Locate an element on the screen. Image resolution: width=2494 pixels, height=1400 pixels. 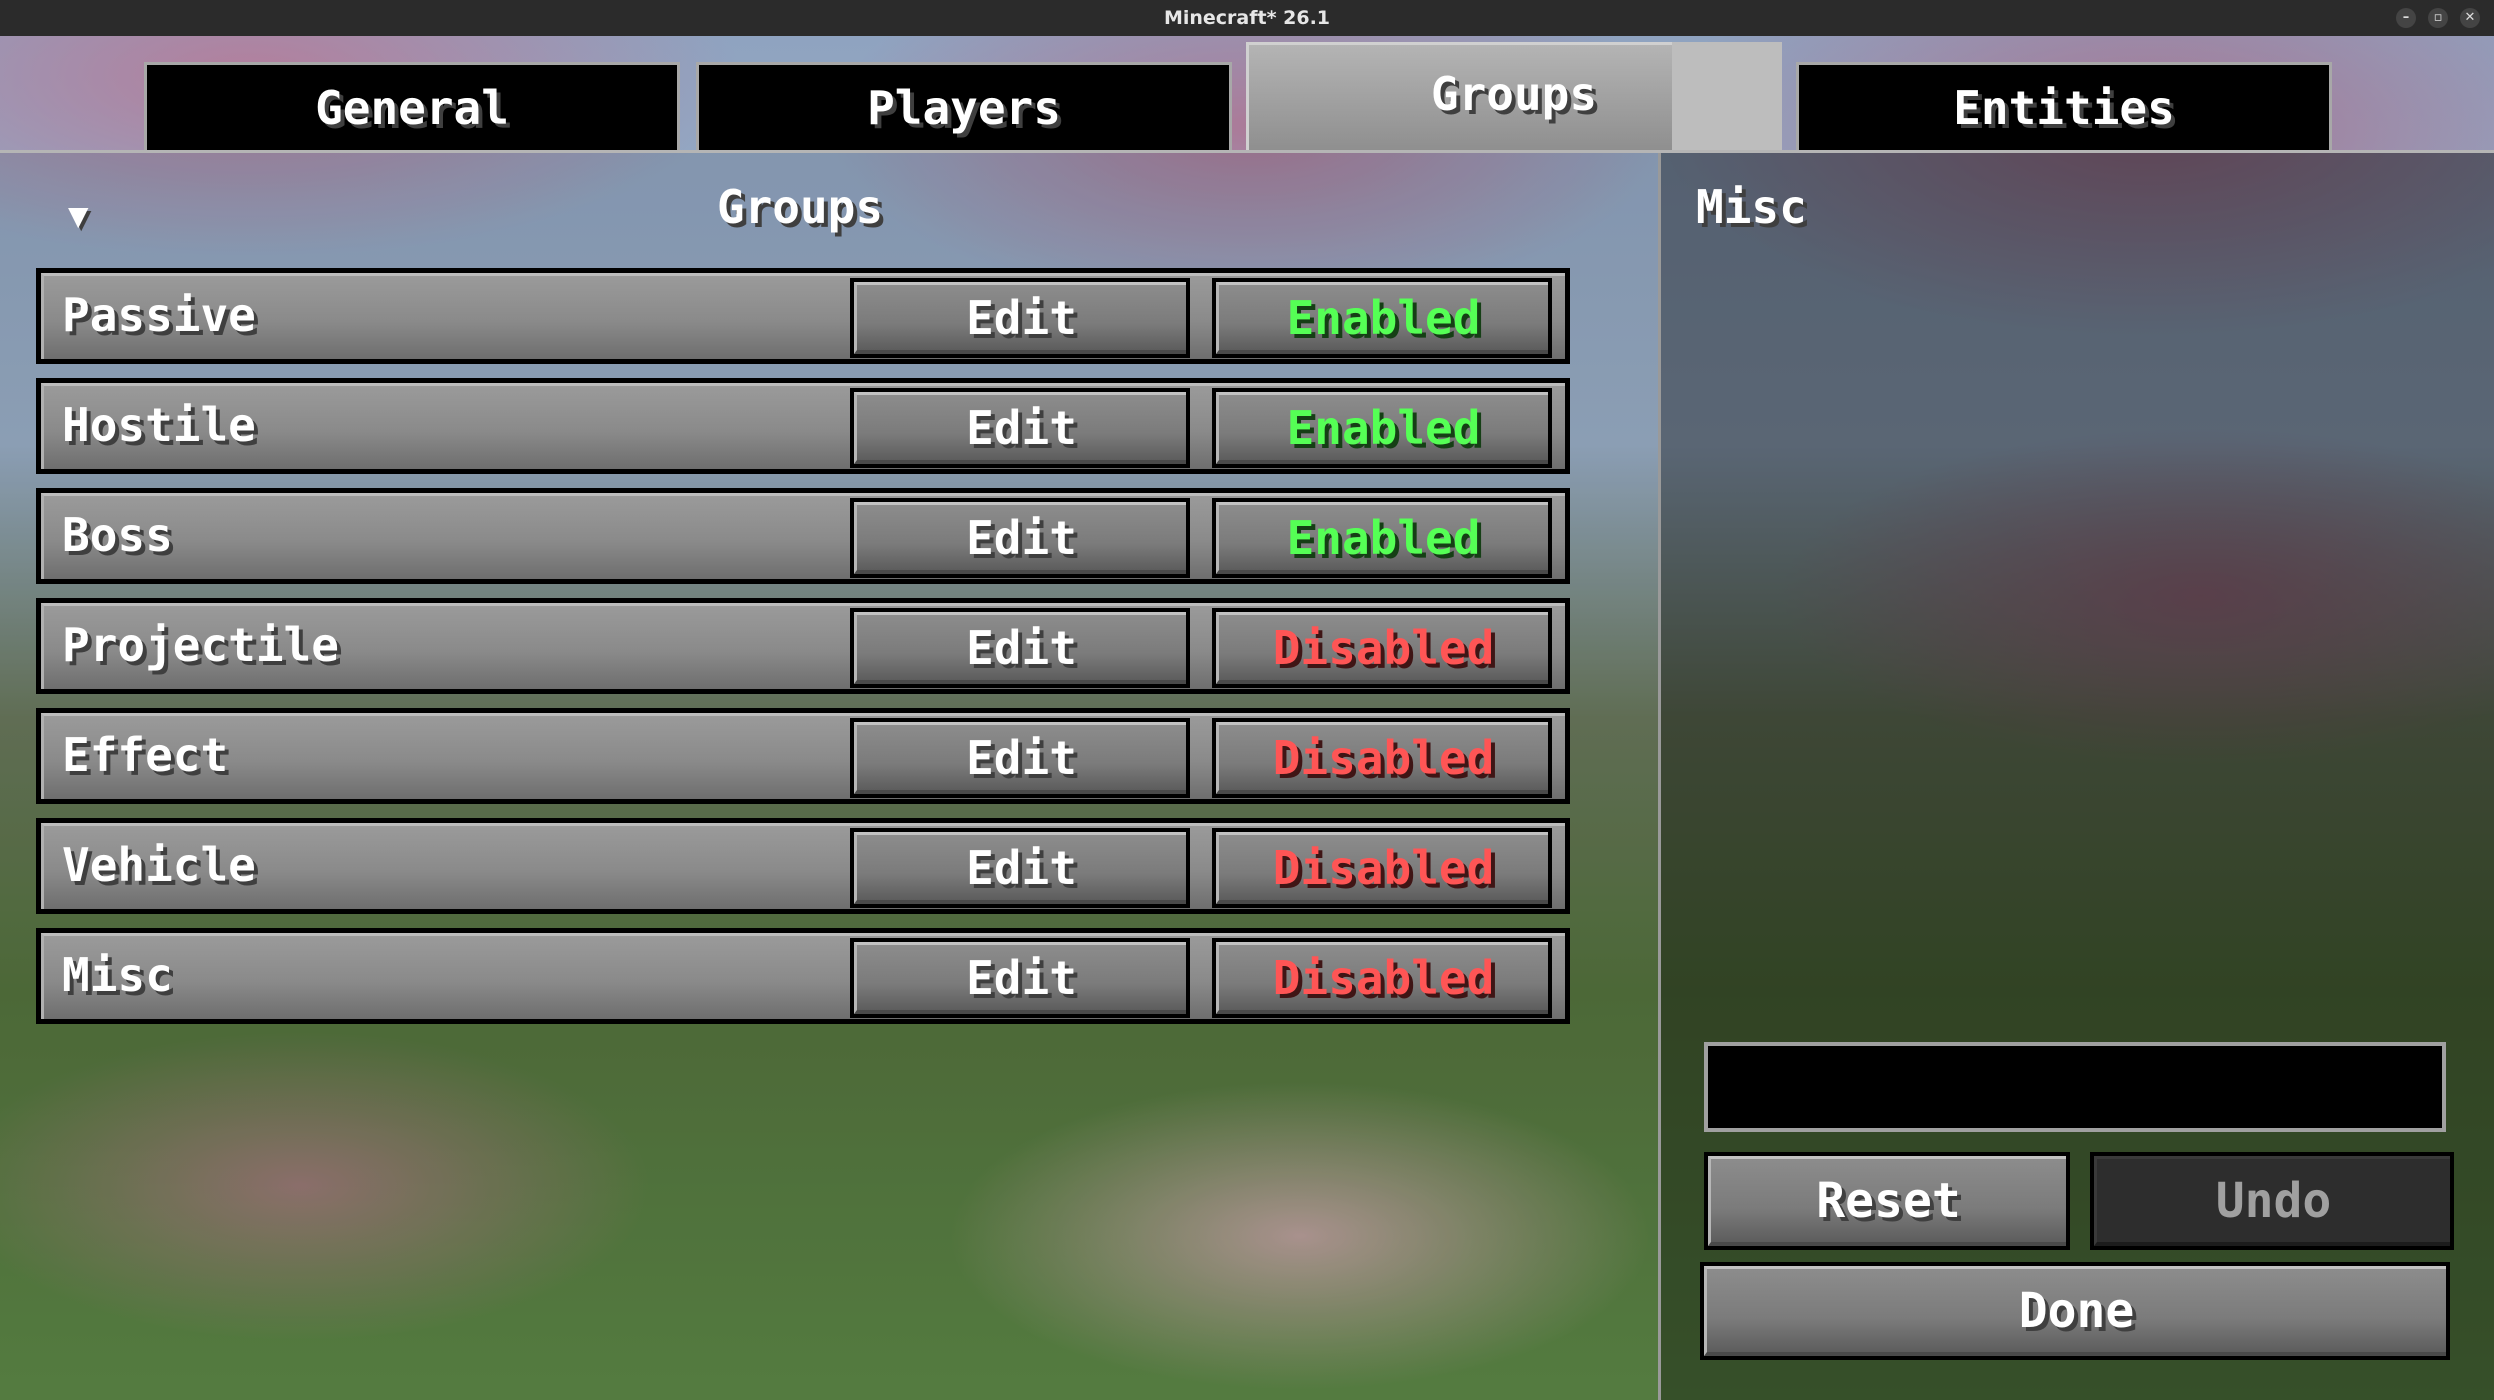
tab-general: General is located at coordinates (412, 106).